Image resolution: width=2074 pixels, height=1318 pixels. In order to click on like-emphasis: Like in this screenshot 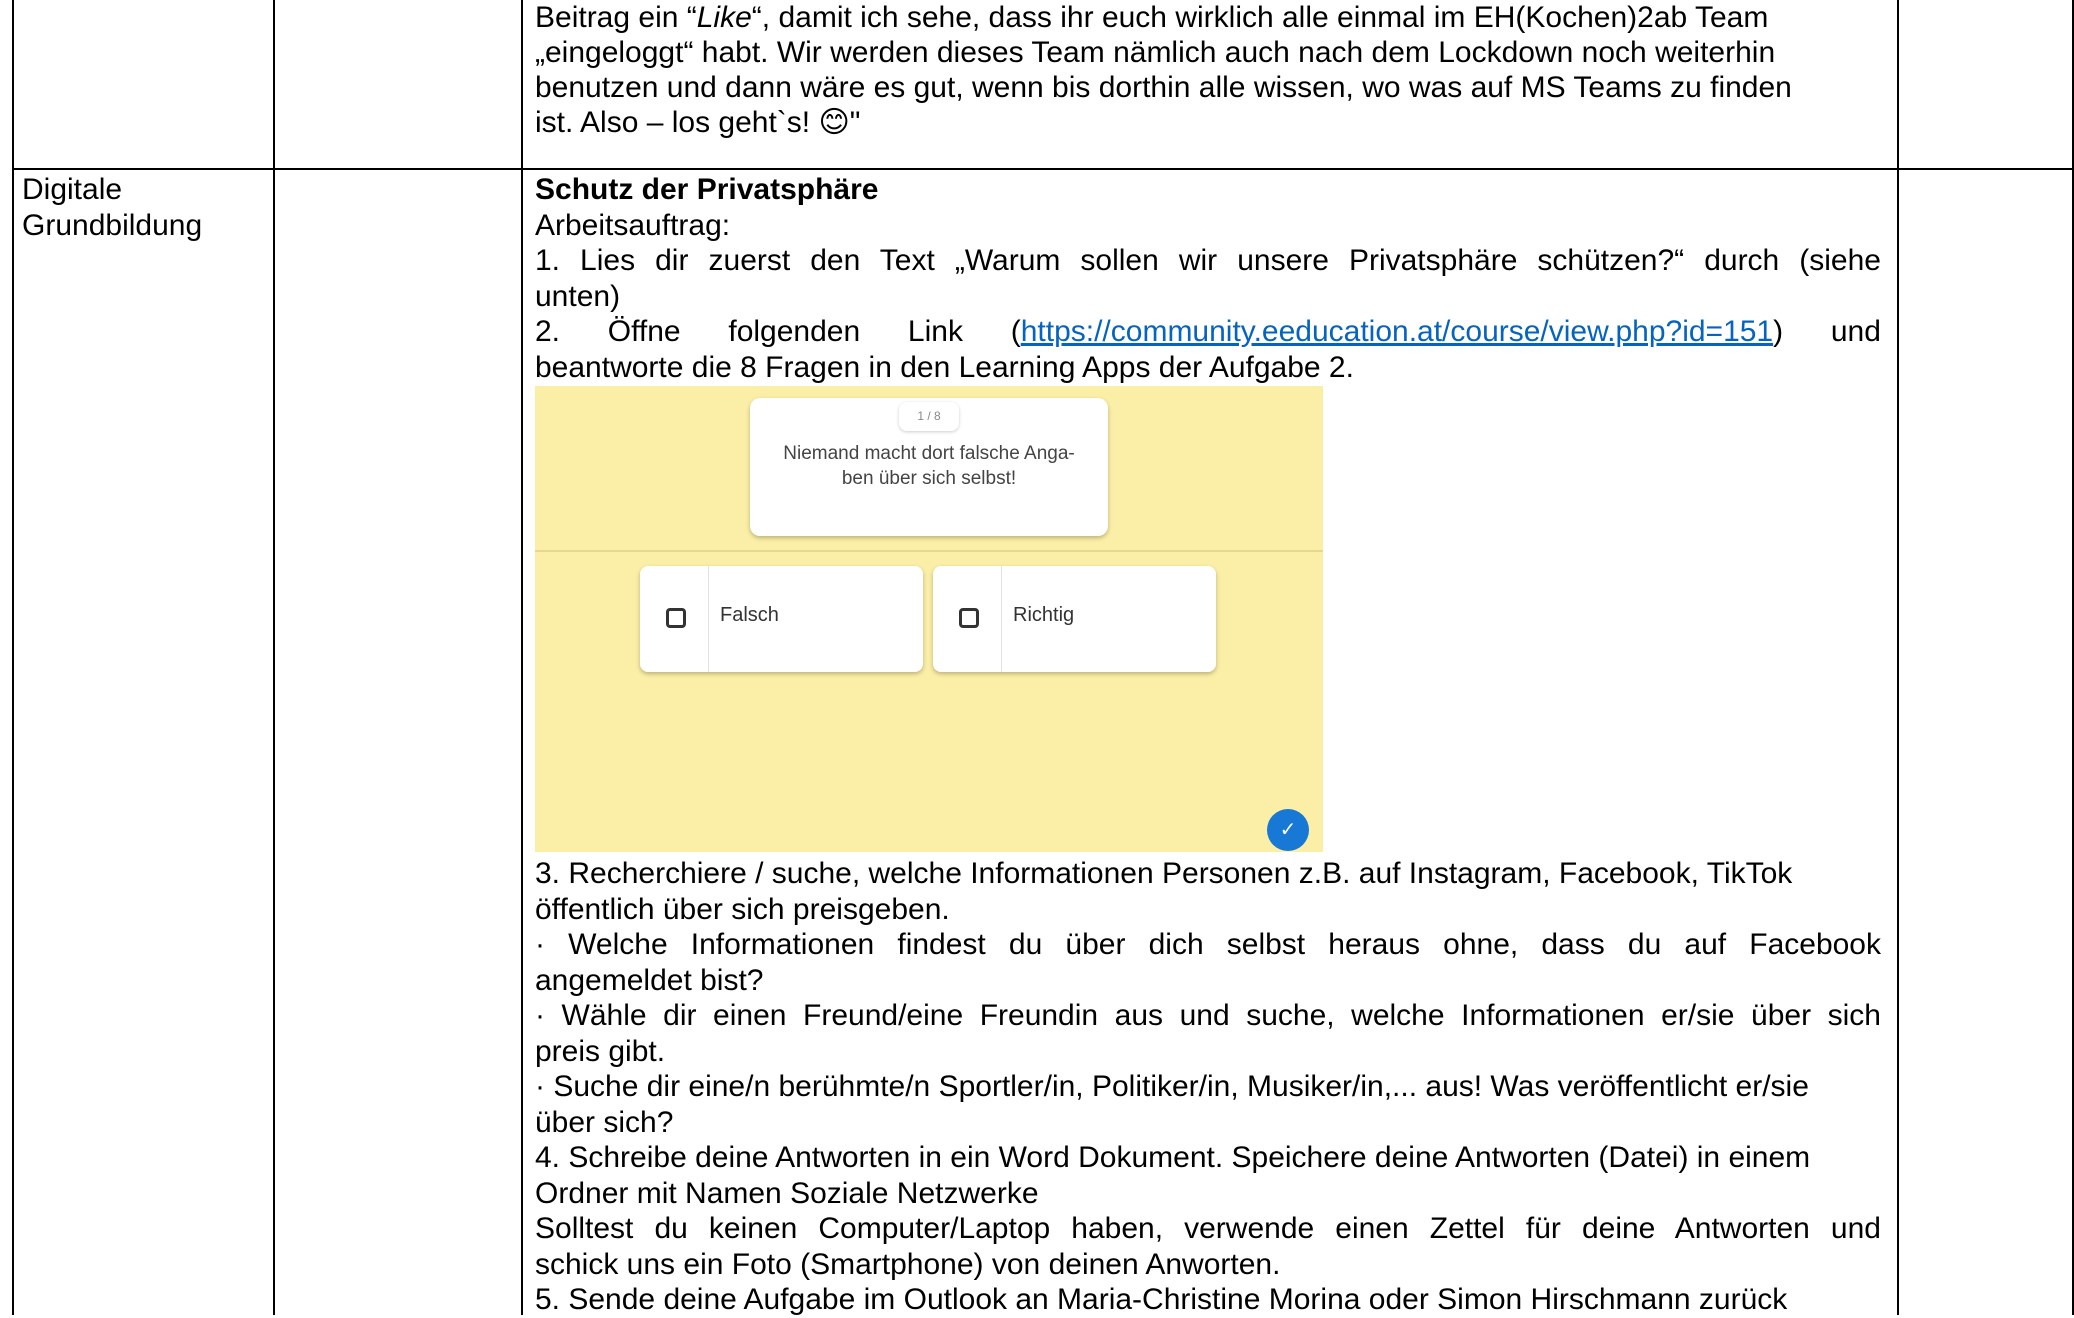, I will do `click(724, 17)`.